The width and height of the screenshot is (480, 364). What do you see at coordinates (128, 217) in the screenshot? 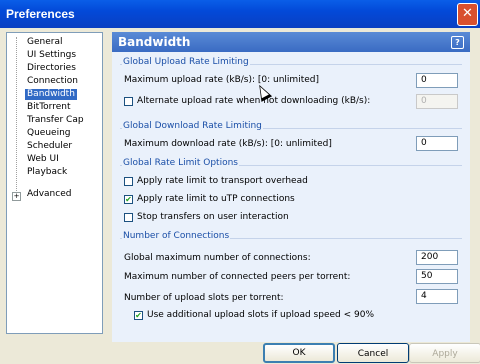
I see `stop-transfers-checkbox` at bounding box center [128, 217].